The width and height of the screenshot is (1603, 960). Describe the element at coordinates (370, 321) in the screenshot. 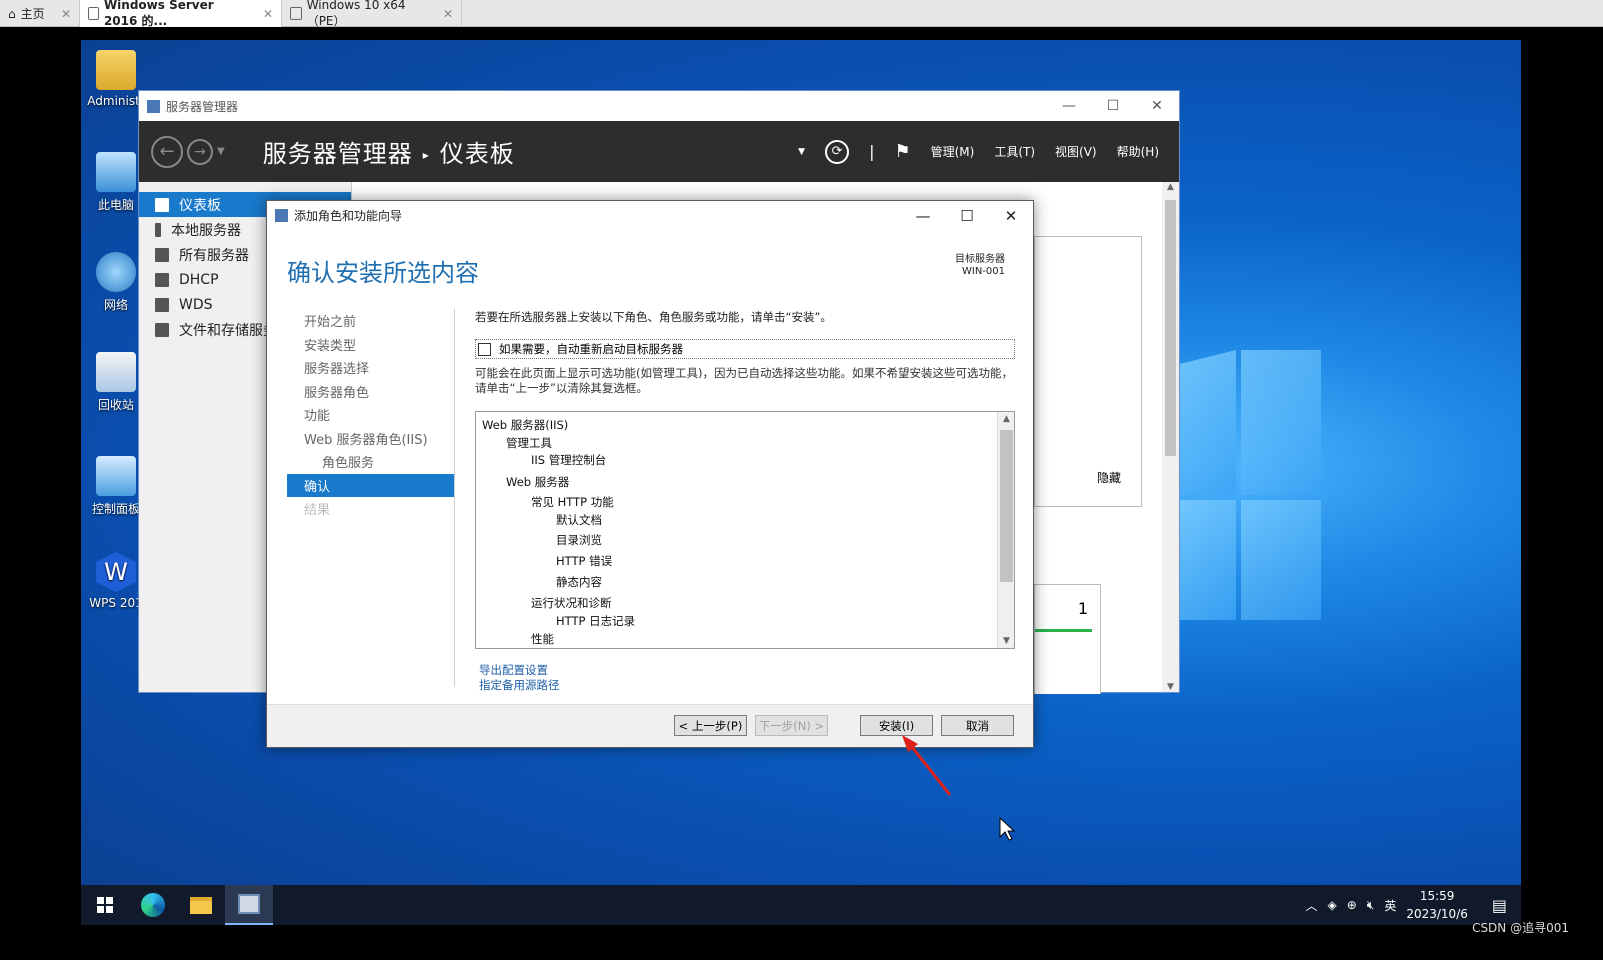

I see `step-before-you-begin: 开始之前` at that location.